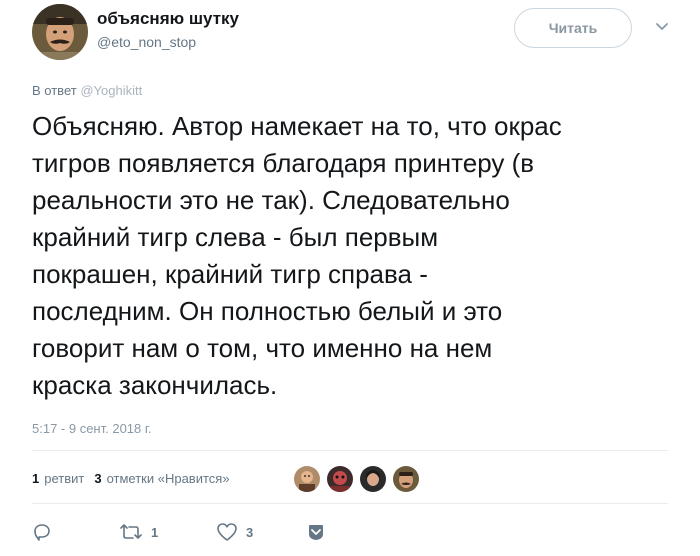  Describe the element at coordinates (168, 478) in the screenshot. I see `like-label: отметки «Нравится»` at that location.